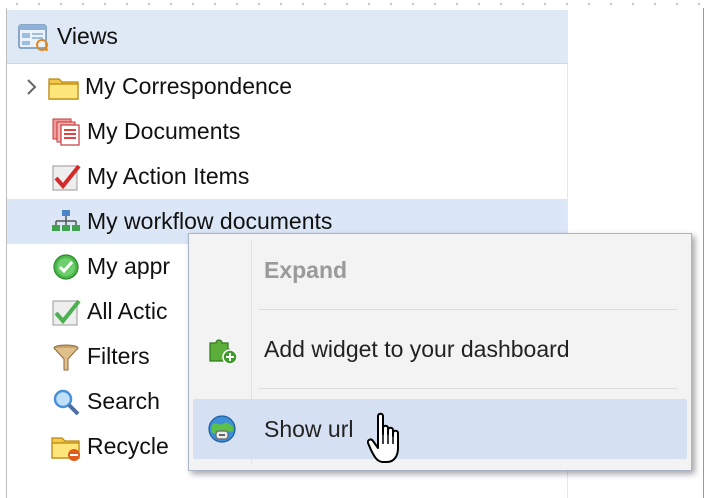  I want to click on puzzle-add-icon, so click(222, 349).